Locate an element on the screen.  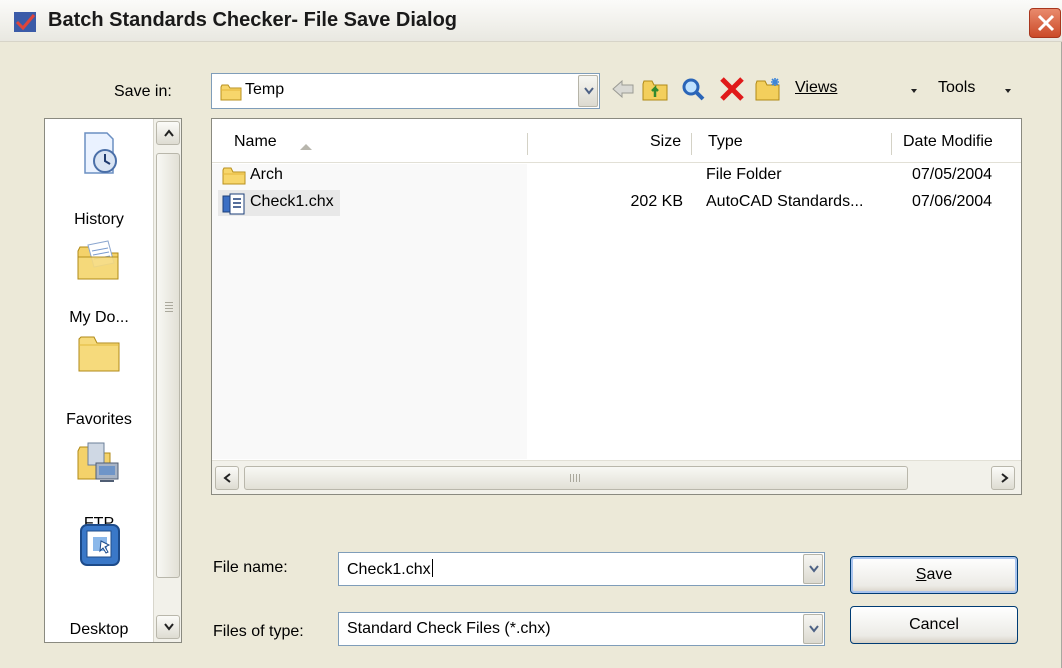
scroll-thumb is located at coordinates (168, 365).